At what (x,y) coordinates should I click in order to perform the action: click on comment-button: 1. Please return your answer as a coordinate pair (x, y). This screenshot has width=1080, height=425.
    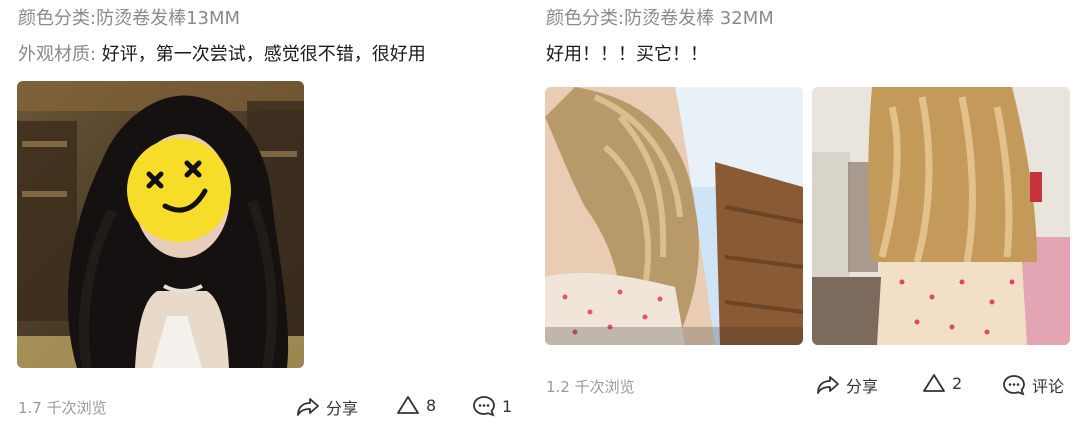
    Looking at the image, I should click on (492, 406).